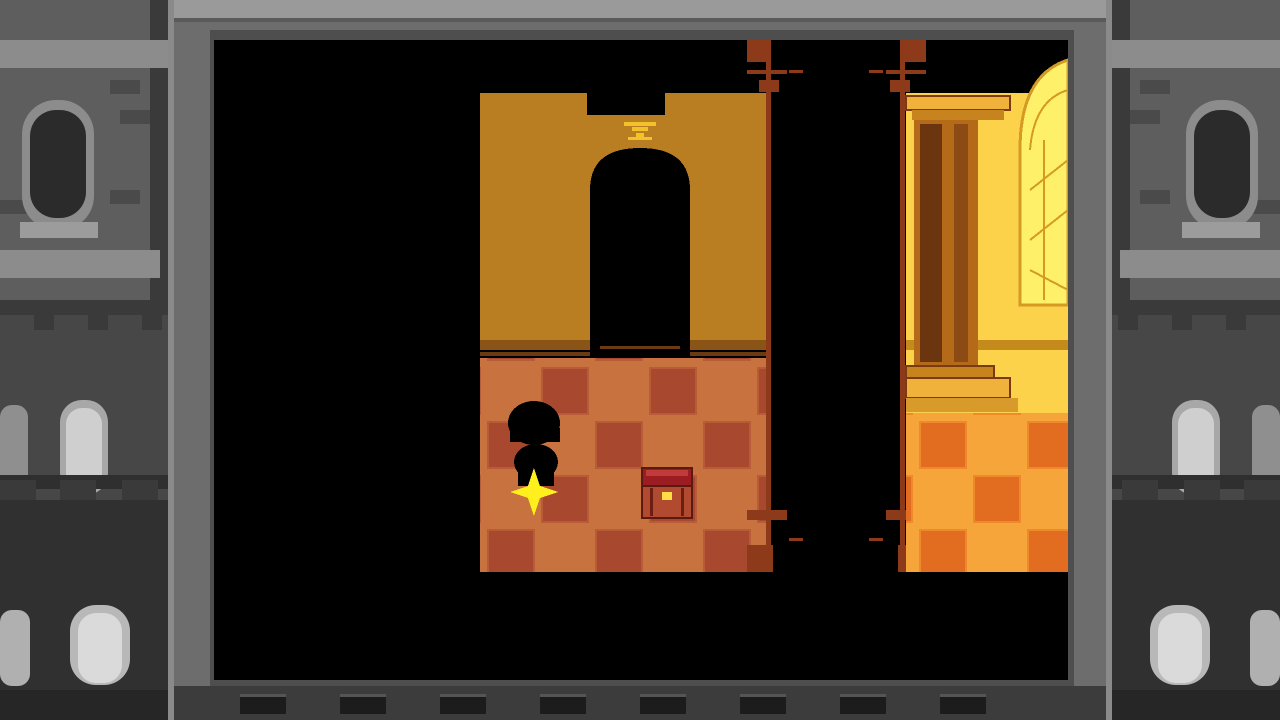 The height and width of the screenshot is (720, 1280). What do you see at coordinates (987, 492) in the screenshot?
I see `lit-checkered-floor` at bounding box center [987, 492].